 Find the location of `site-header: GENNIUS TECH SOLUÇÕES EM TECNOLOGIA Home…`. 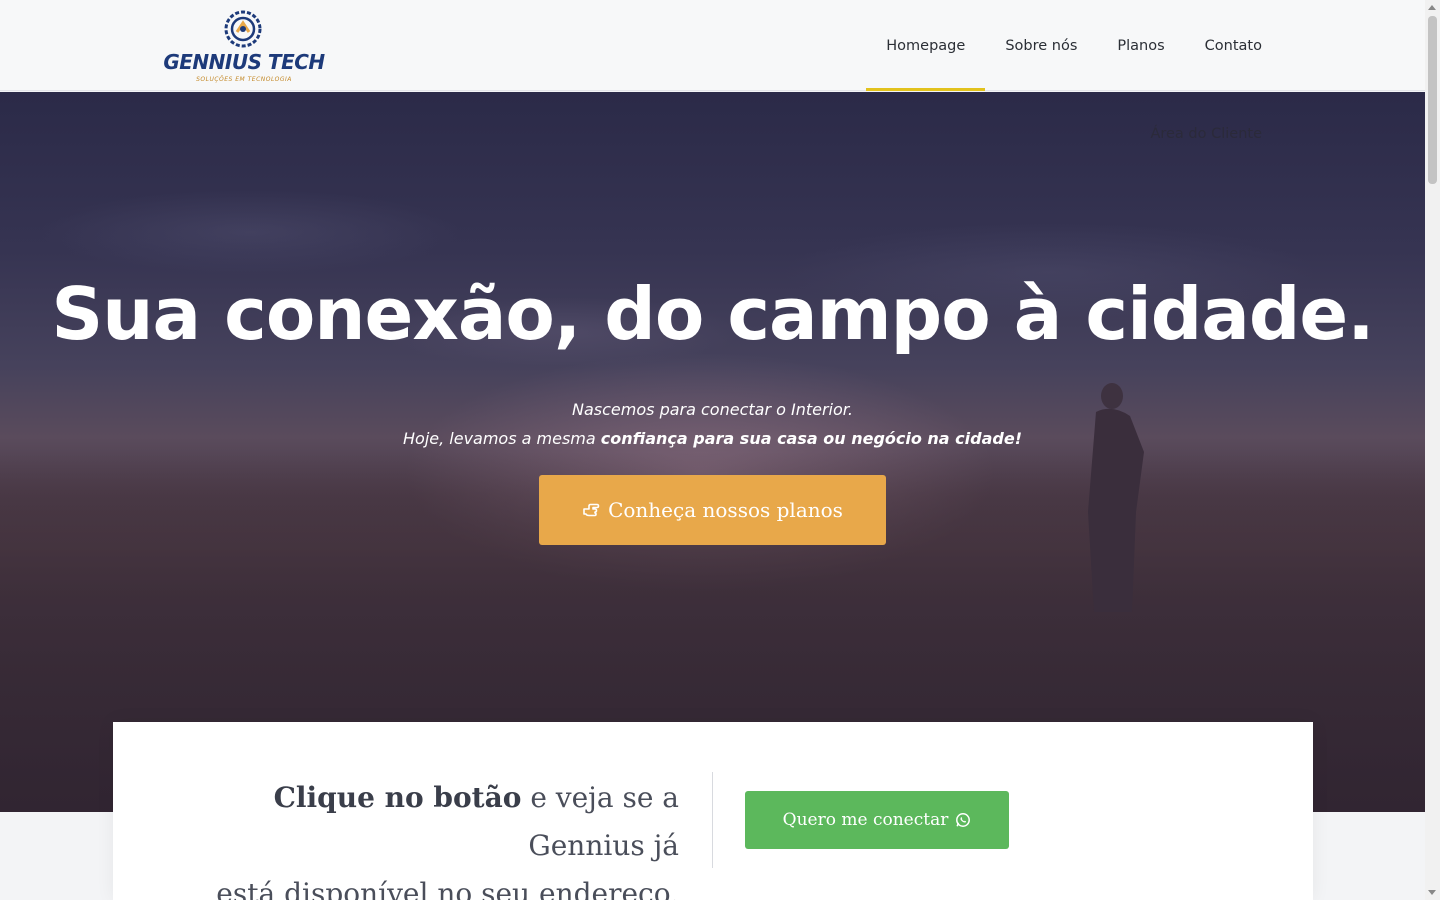

site-header: GENNIUS TECH SOLUÇÕES EM TECNOLOGIA Home… is located at coordinates (712, 45).